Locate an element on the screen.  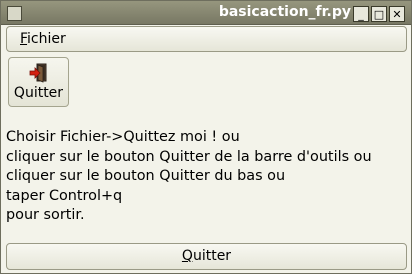
quit-button: Quitter is located at coordinates (206, 256).